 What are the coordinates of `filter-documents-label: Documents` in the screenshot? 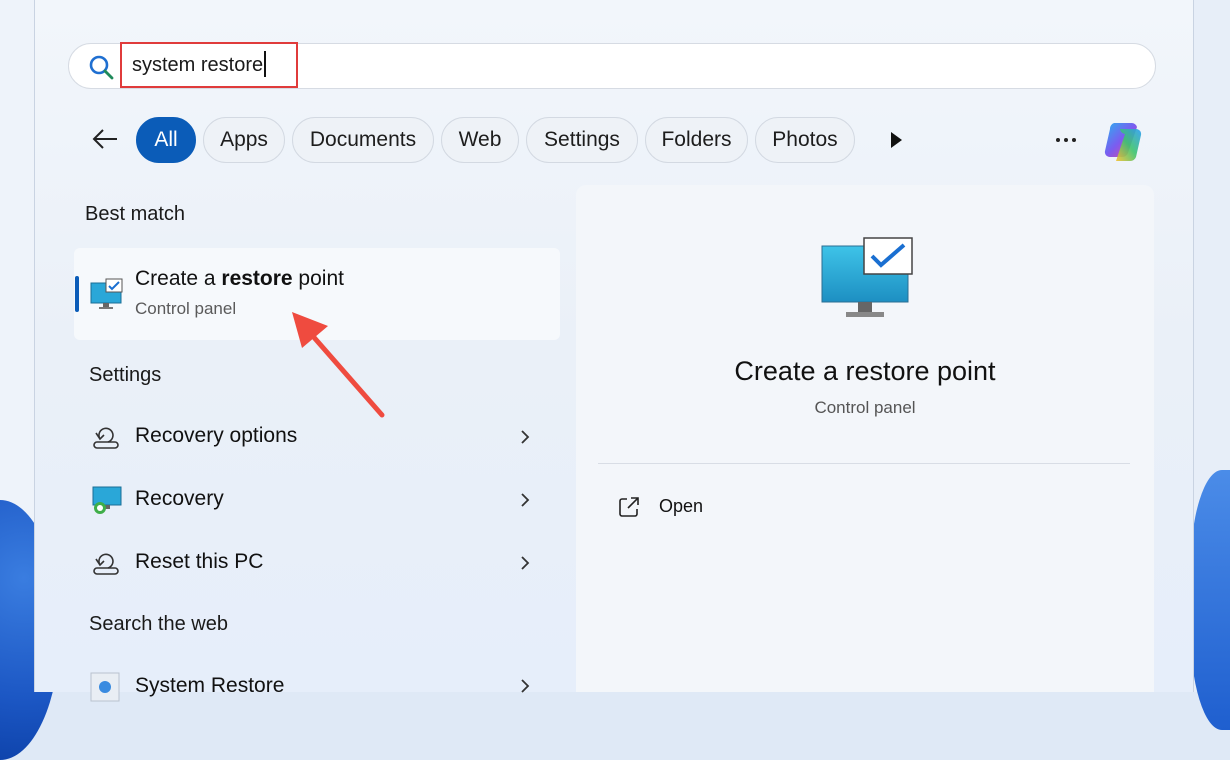 It's located at (363, 139).